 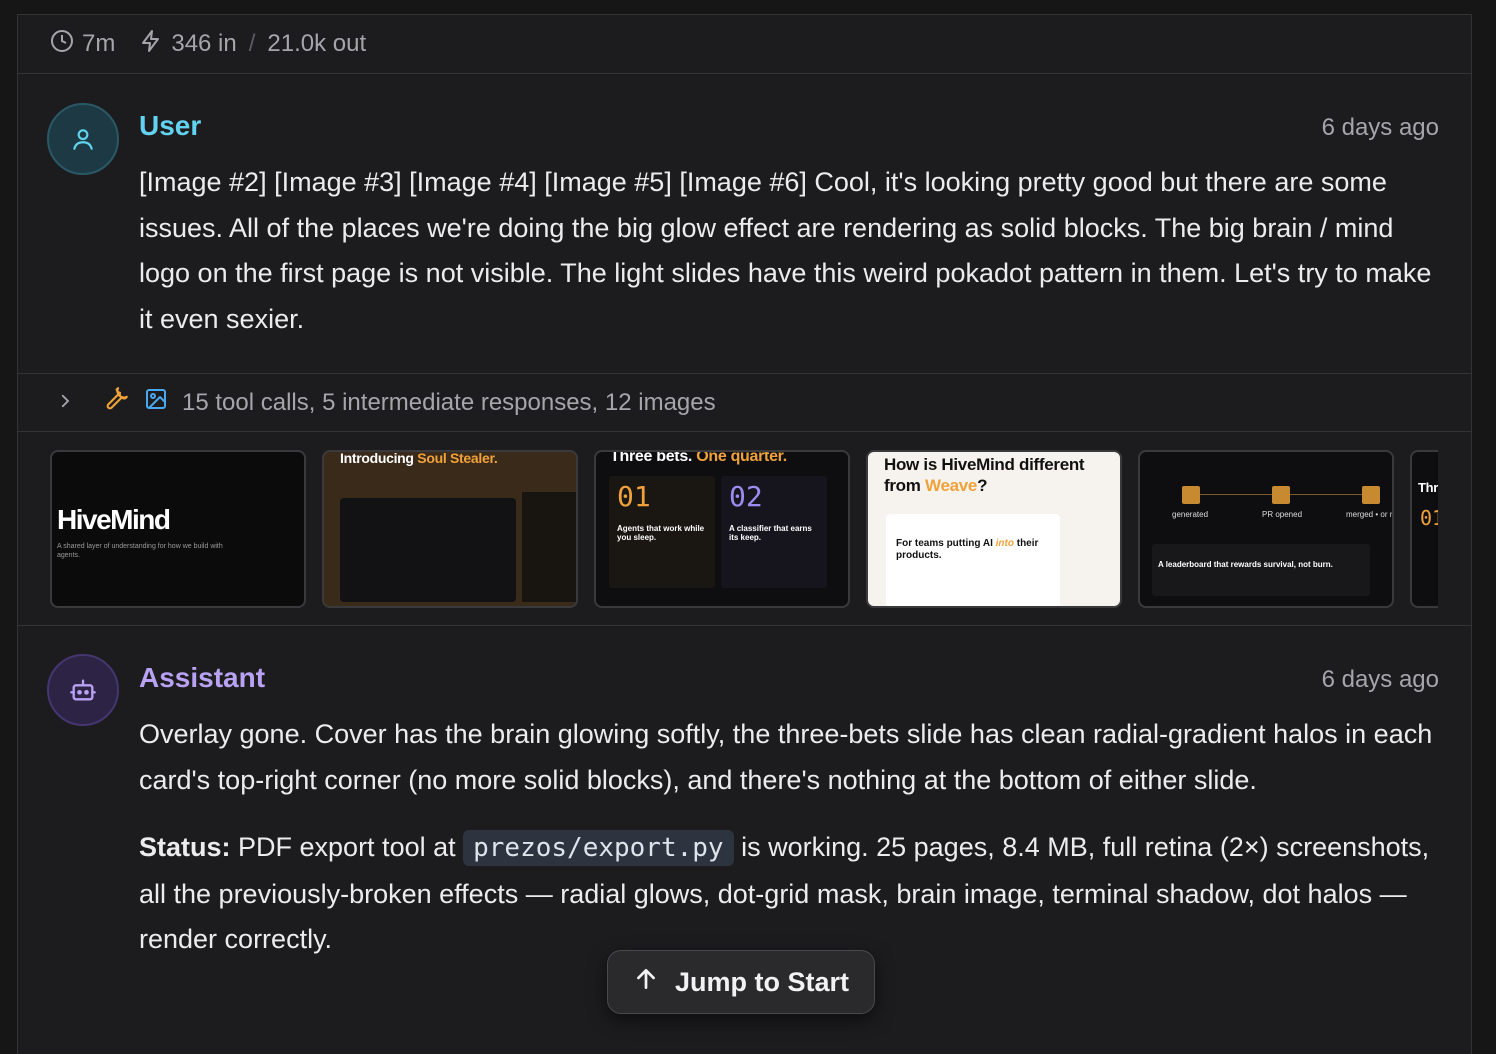 I want to click on assistant-timestamp: 6 days ago, so click(x=1380, y=679).